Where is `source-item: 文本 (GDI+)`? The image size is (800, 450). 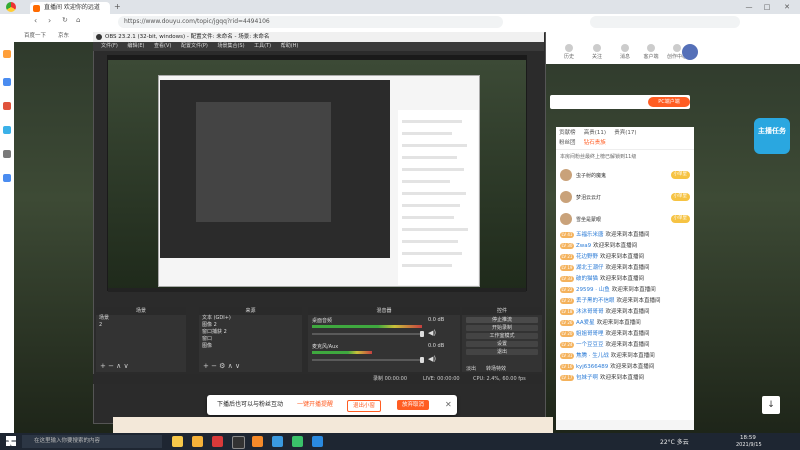
source-item: 文本 (GDI+) is located at coordinates (250, 318).